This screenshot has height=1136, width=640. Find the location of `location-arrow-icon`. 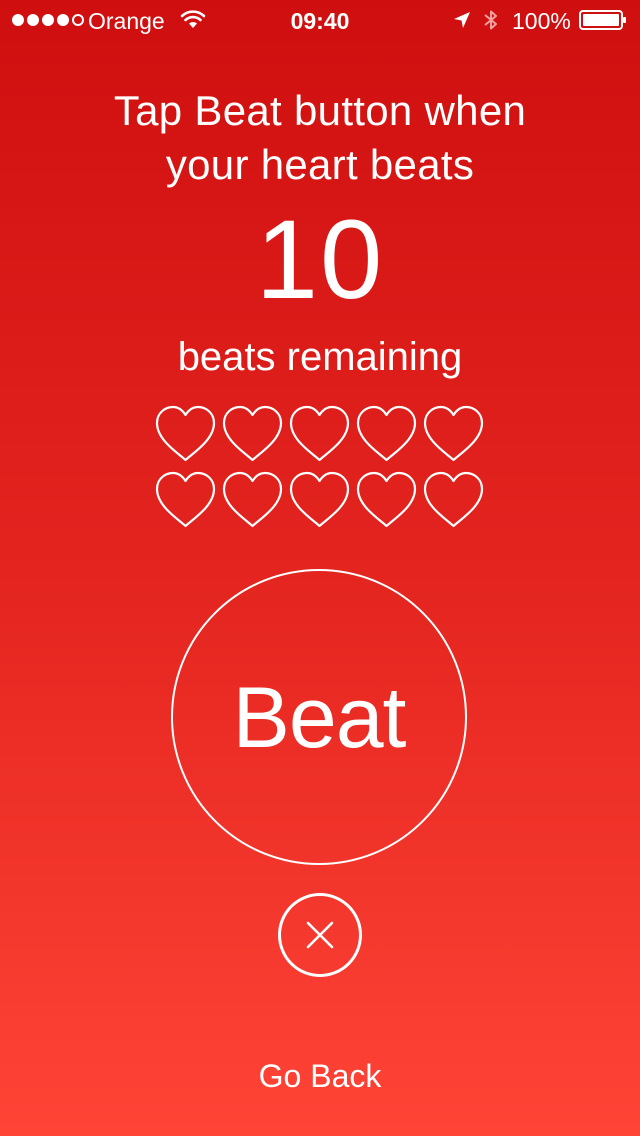

location-arrow-icon is located at coordinates (462, 23).